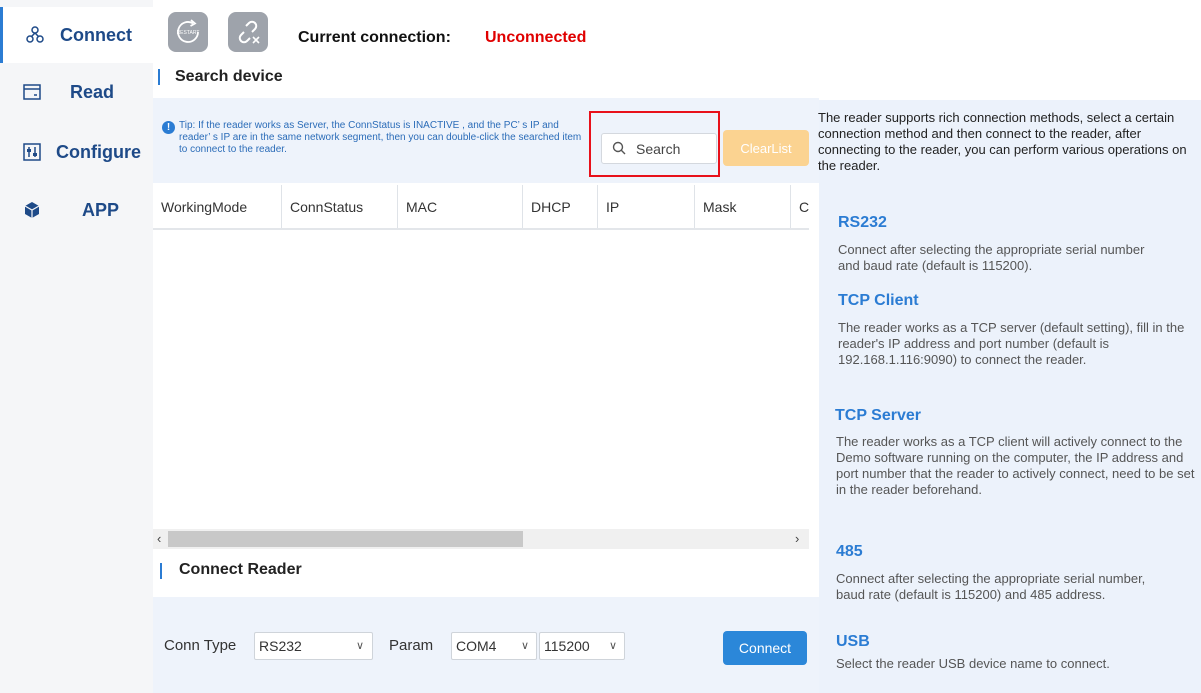 The height and width of the screenshot is (693, 1201). I want to click on sidebar-item-configure: Configure, so click(76, 152).